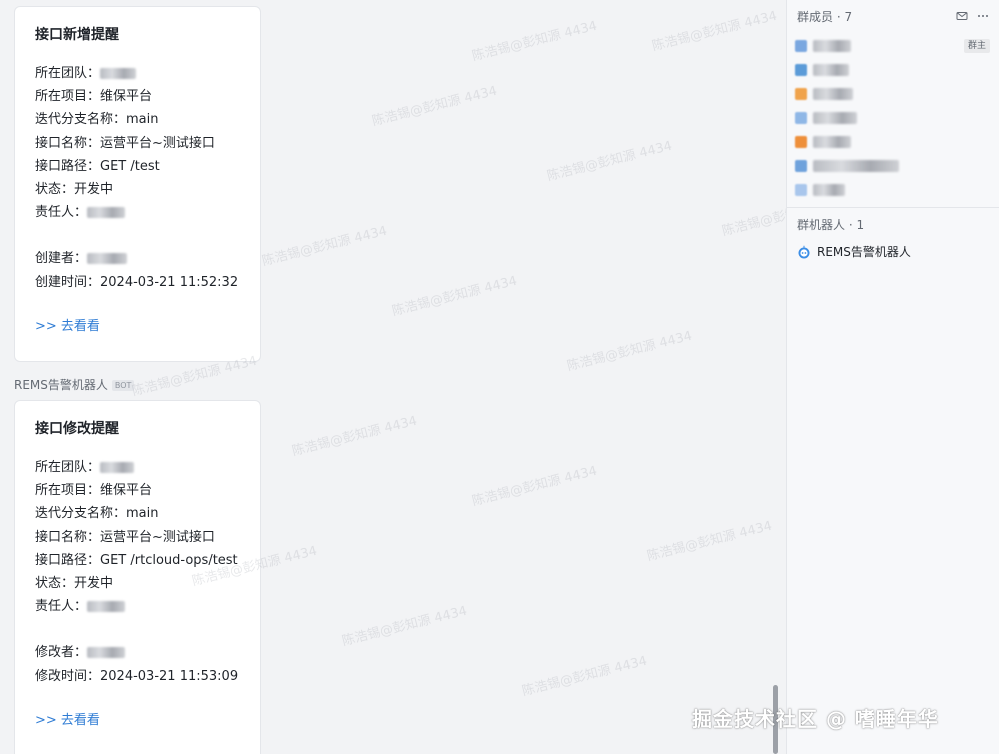 Image resolution: width=999 pixels, height=754 pixels. I want to click on card-title: 接口修改提醒, so click(77, 429).